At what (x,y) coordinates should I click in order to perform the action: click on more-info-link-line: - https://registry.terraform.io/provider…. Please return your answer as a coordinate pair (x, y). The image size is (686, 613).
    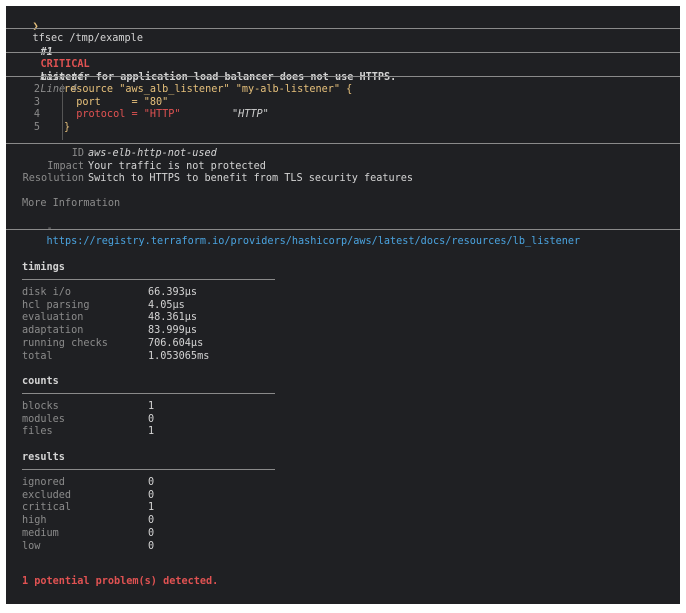
    Looking at the image, I should click on (301, 236).